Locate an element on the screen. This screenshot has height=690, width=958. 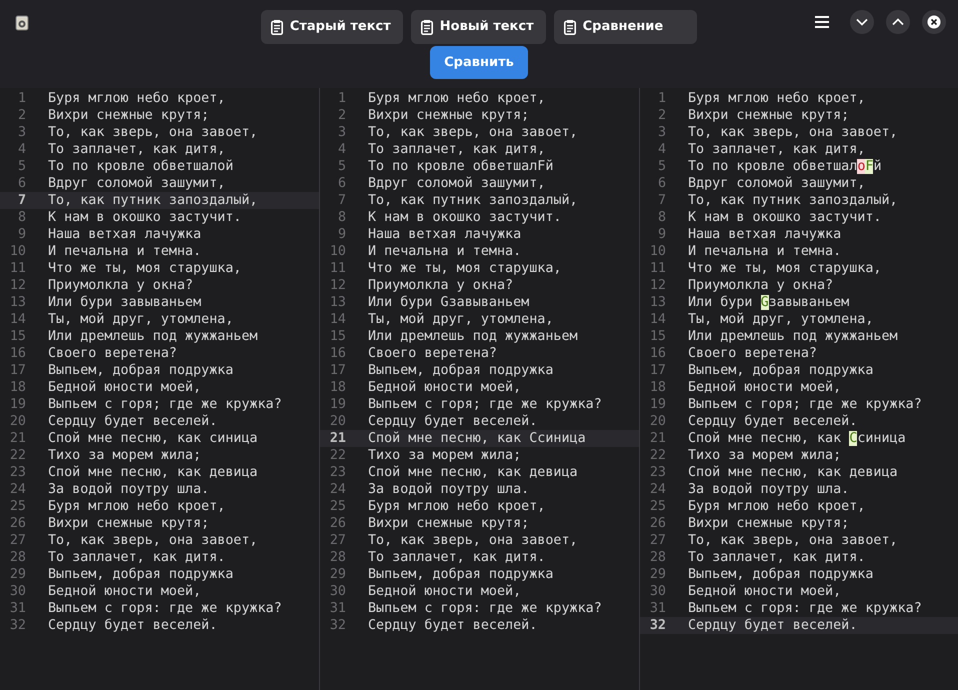
code-line: Своего веретена? is located at coordinates (112, 353).